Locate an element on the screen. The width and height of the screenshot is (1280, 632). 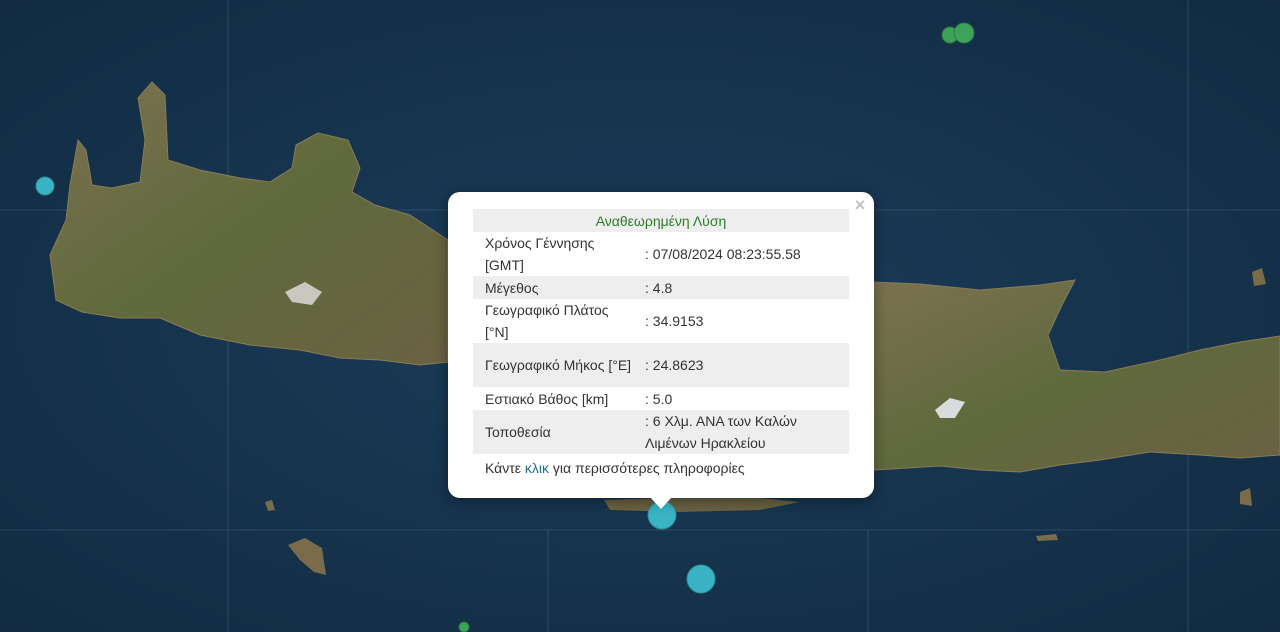
close-icon: × is located at coordinates (860, 205).